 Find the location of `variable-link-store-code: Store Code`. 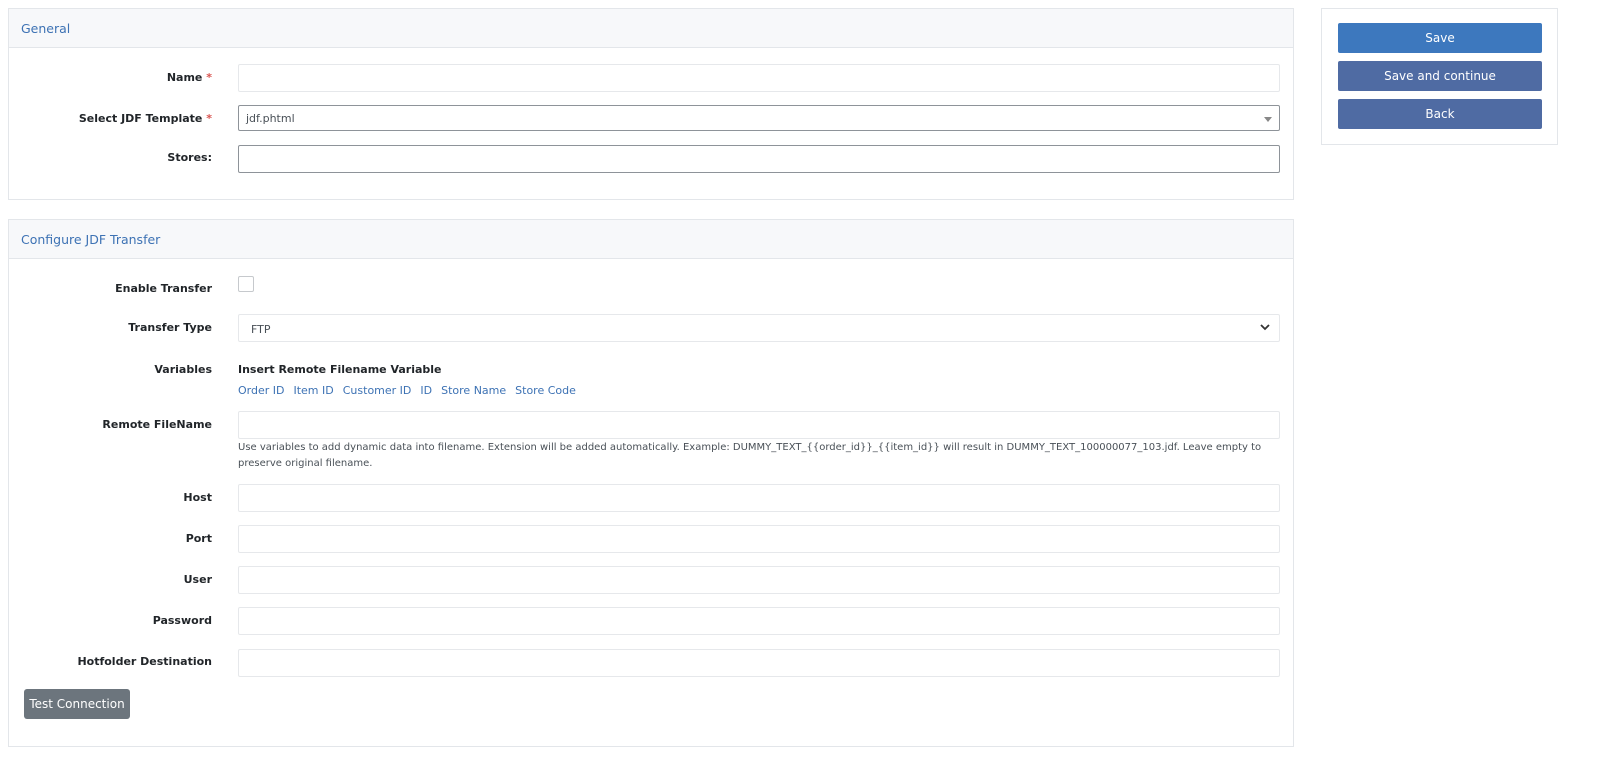

variable-link-store-code: Store Code is located at coordinates (545, 390).